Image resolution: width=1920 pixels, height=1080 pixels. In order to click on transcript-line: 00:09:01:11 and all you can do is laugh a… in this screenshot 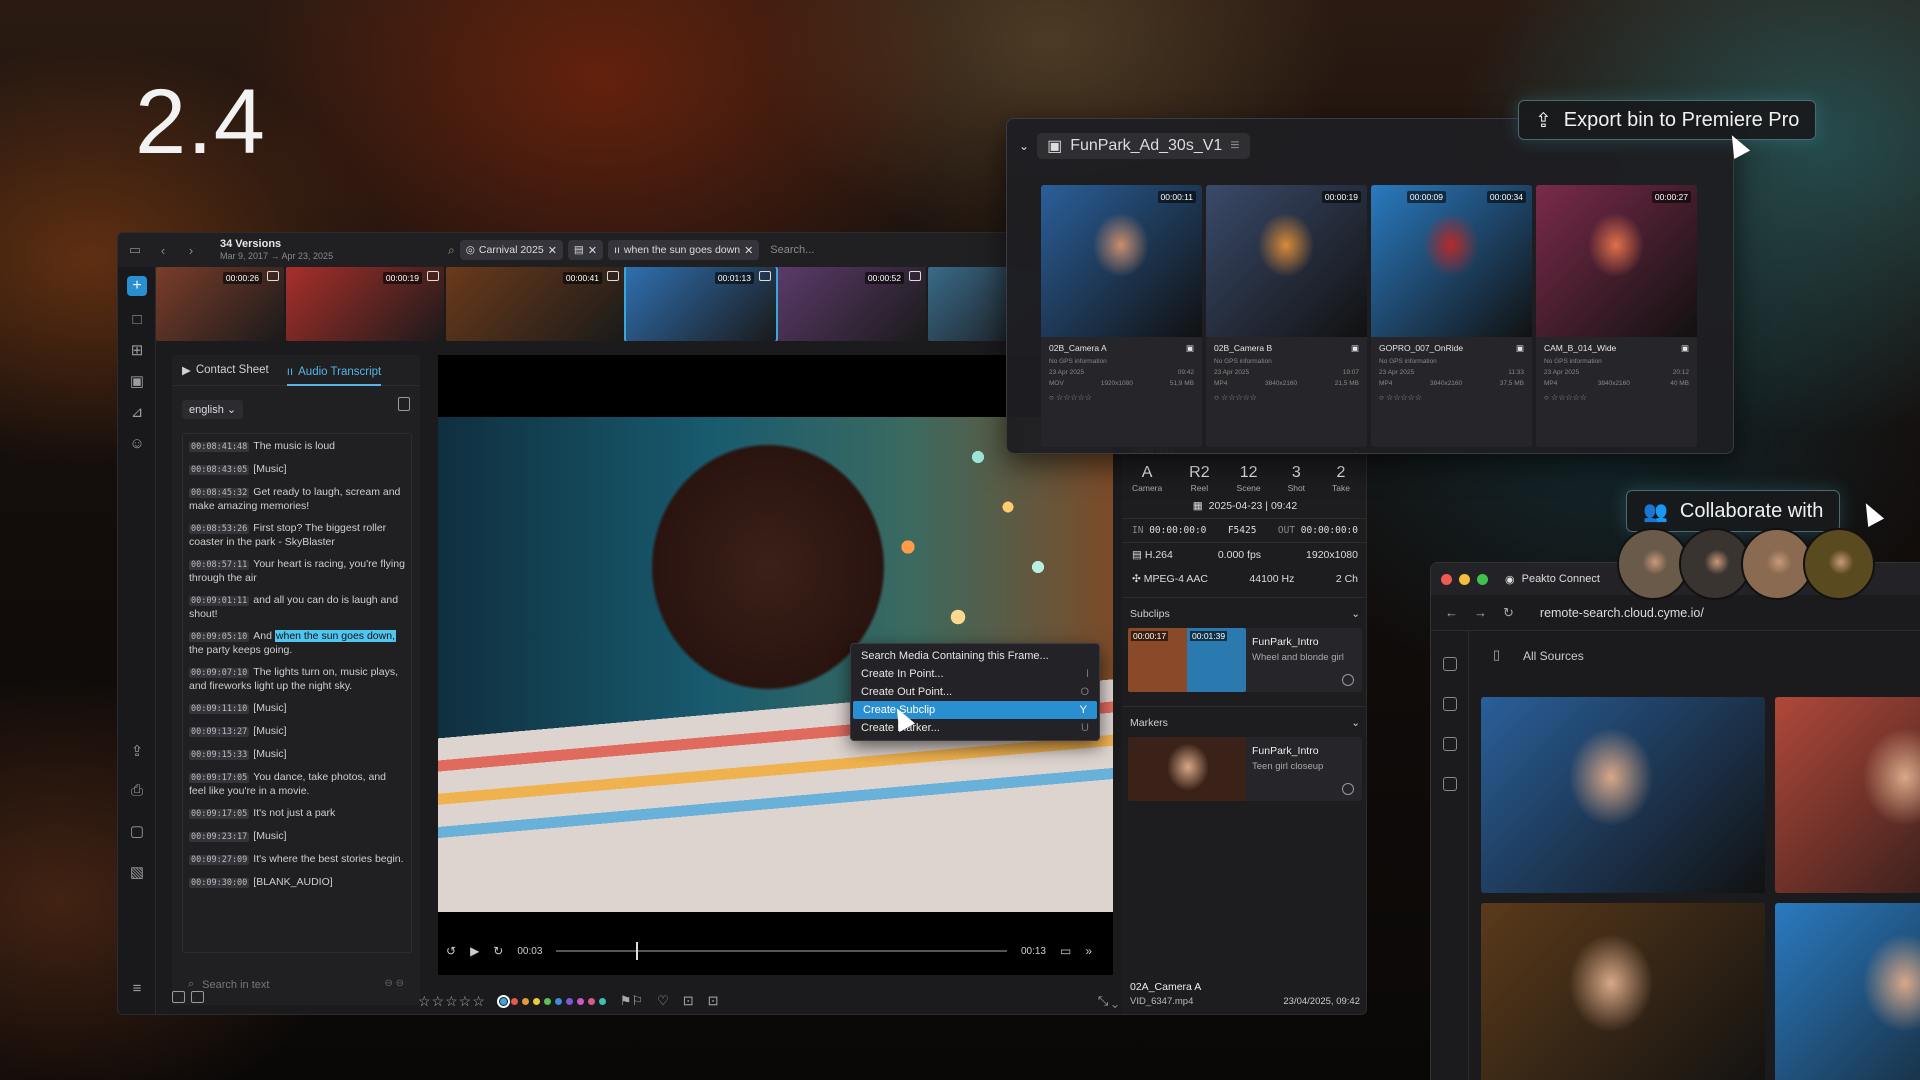, I will do `click(297, 607)`.